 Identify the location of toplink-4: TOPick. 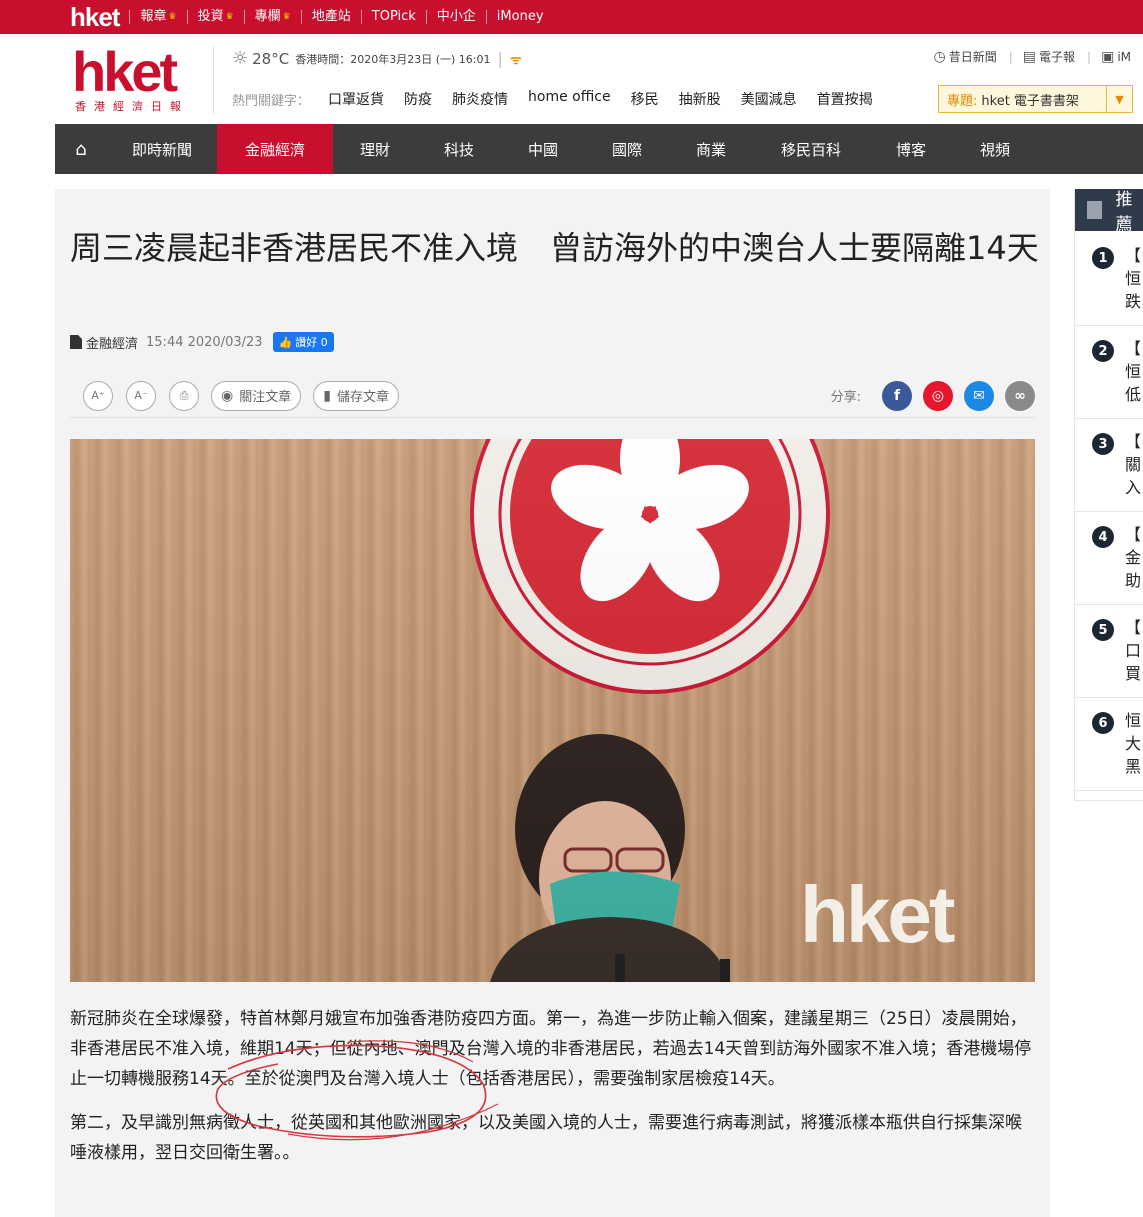
(393, 16).